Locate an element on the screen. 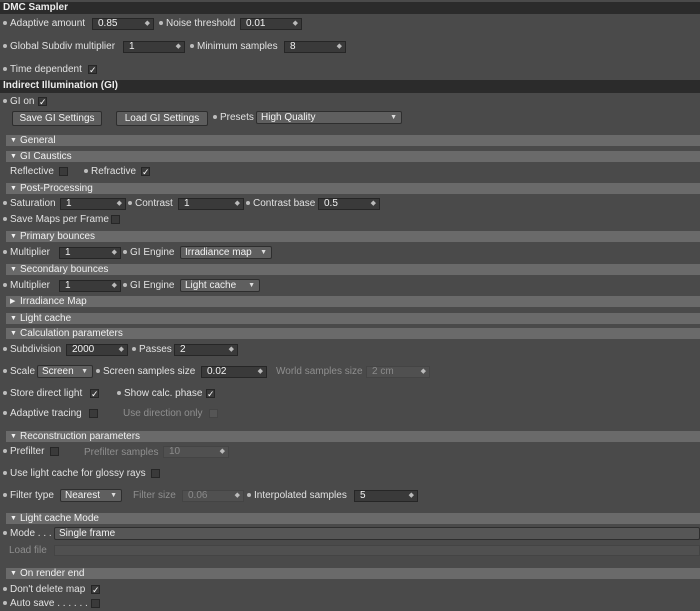 The height and width of the screenshot is (611, 700). filter-size-field: 0.06 ◆ is located at coordinates (213, 496).